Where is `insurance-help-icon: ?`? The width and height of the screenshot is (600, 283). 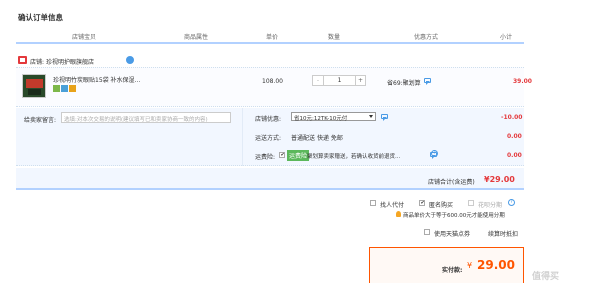
insurance-help-icon: ? is located at coordinates (434, 153).